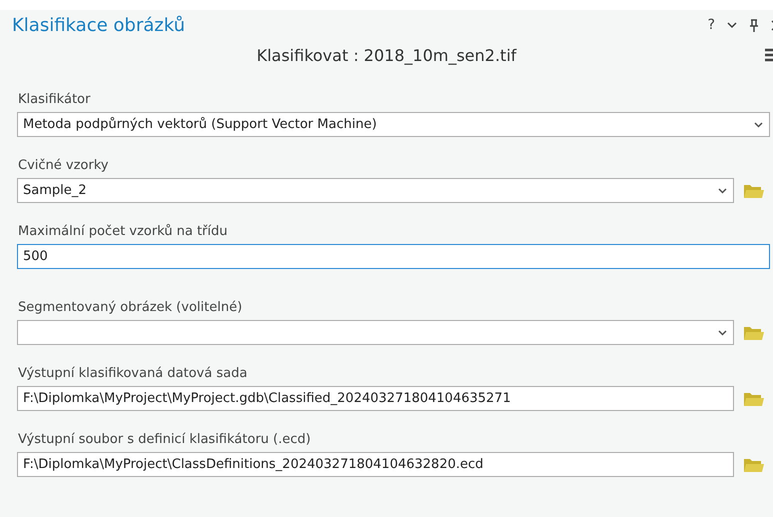 The image size is (773, 517). Describe the element at coordinates (130, 307) in the screenshot. I see `field-label: Segmentovaný obrázek (volitelné)` at that location.